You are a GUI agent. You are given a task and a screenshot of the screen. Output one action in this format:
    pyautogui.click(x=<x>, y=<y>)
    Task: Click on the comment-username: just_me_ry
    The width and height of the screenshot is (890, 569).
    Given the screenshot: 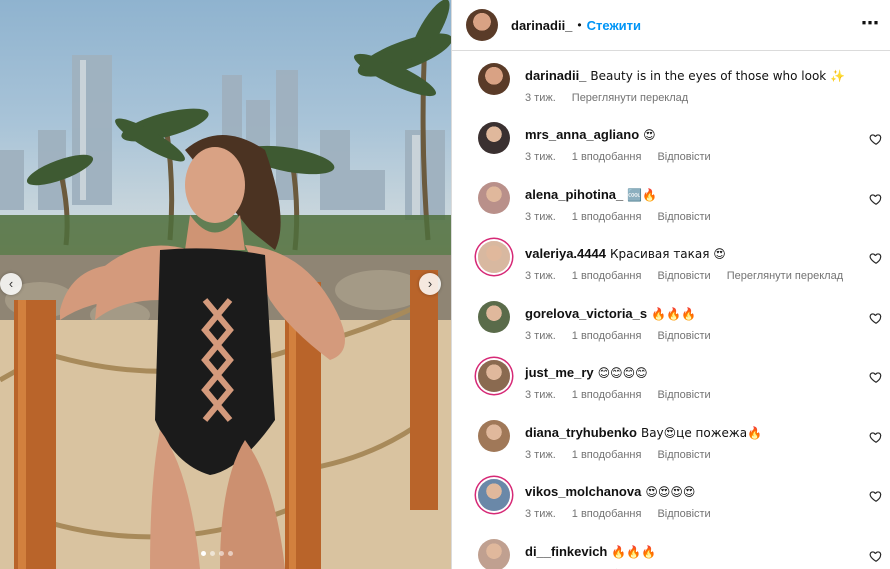 What is the action you would take?
    pyautogui.click(x=559, y=372)
    